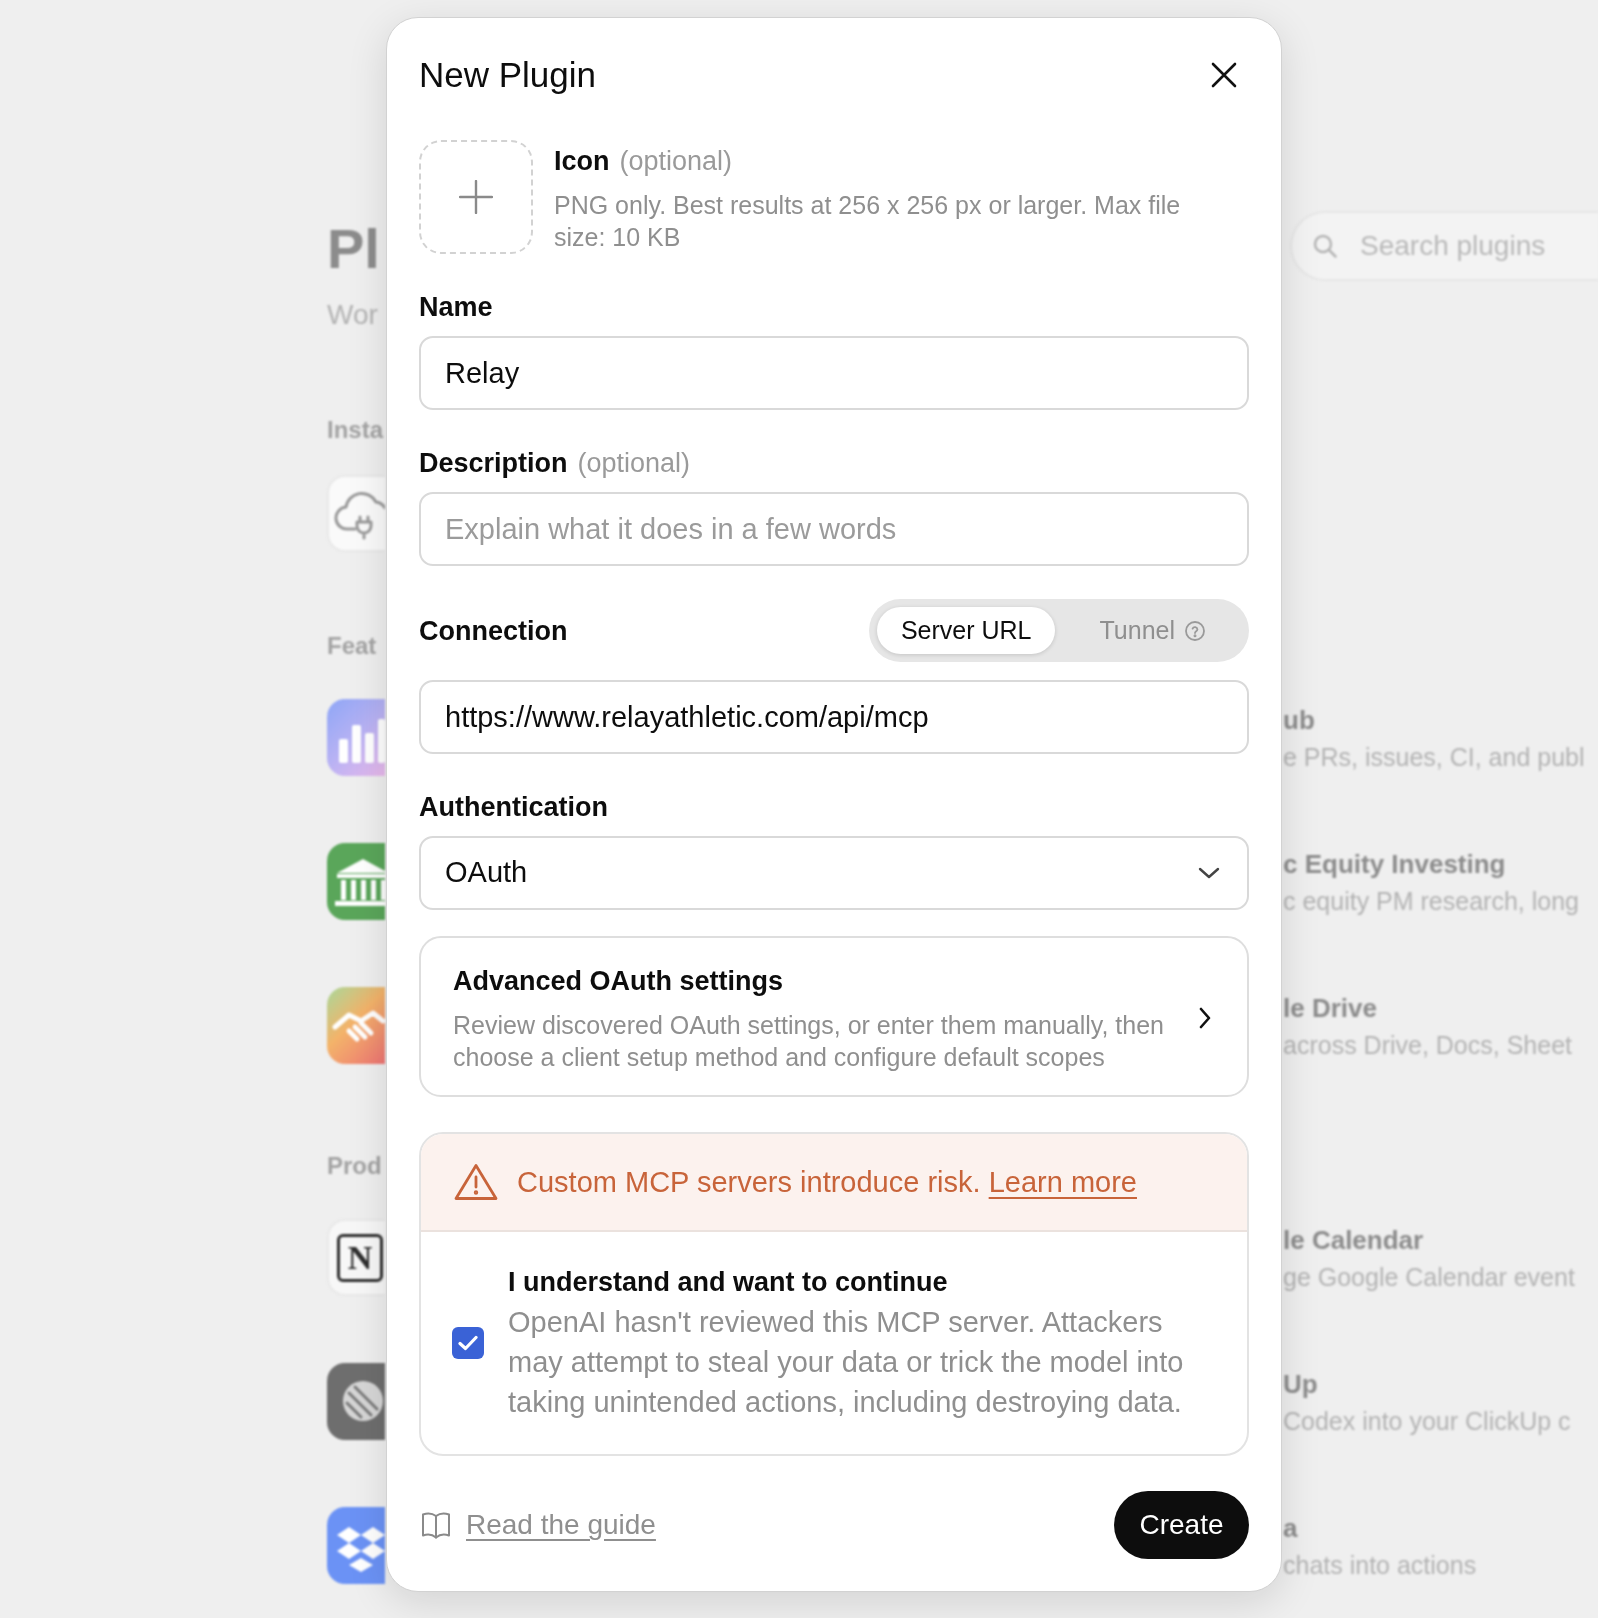 The height and width of the screenshot is (1618, 1598). Describe the element at coordinates (493, 631) in the screenshot. I see `field-label: Connection` at that location.